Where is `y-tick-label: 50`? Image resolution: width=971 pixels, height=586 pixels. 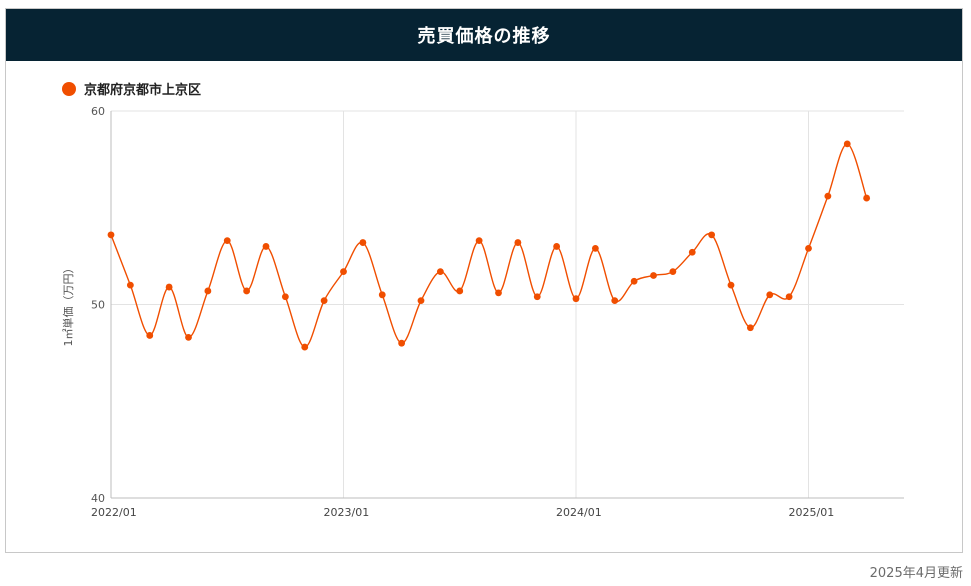 y-tick-label: 50 is located at coordinates (98, 305).